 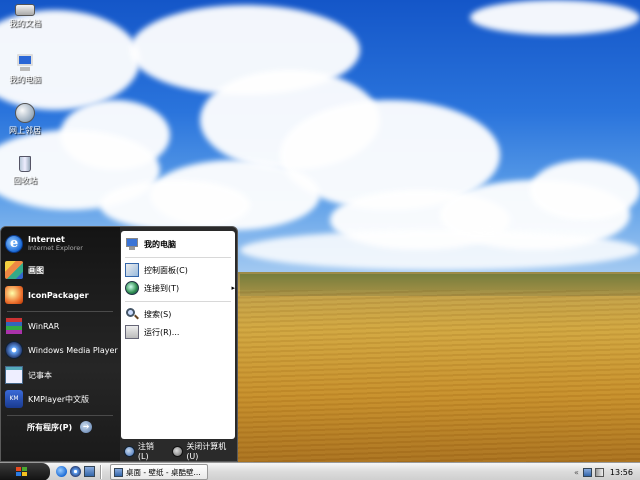 What do you see at coordinates (25, 163) in the screenshot?
I see `recycle-bin-icon` at bounding box center [25, 163].